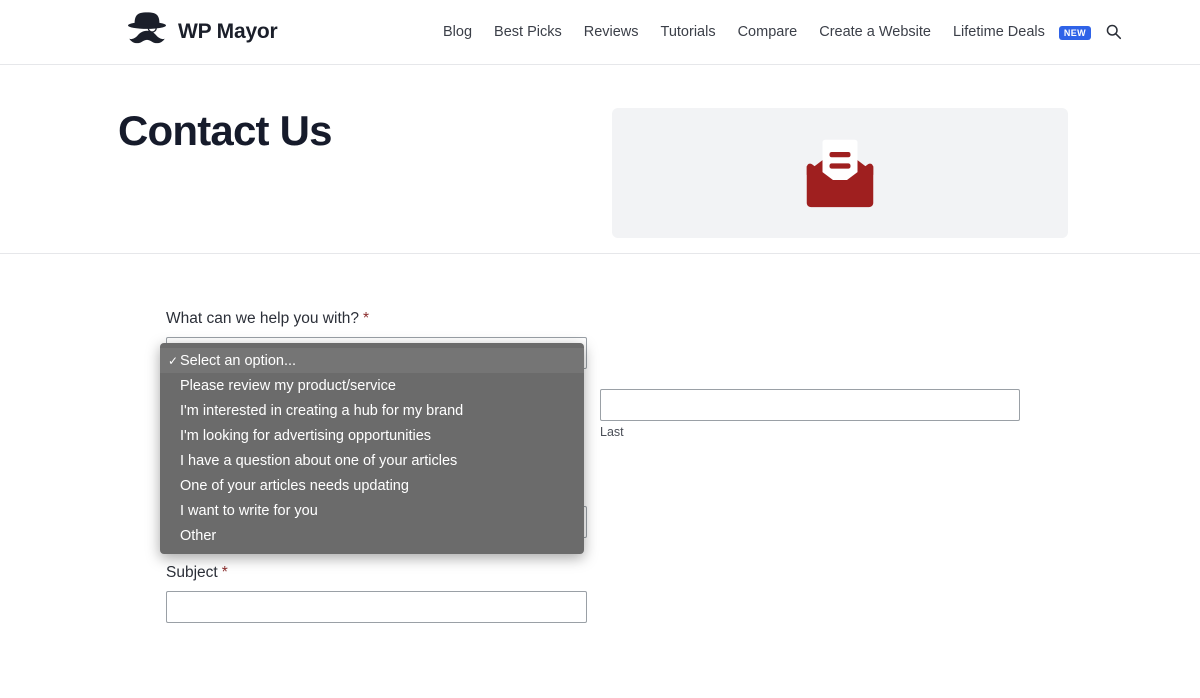  I want to click on open-envelope-letter-icon, so click(840, 173).